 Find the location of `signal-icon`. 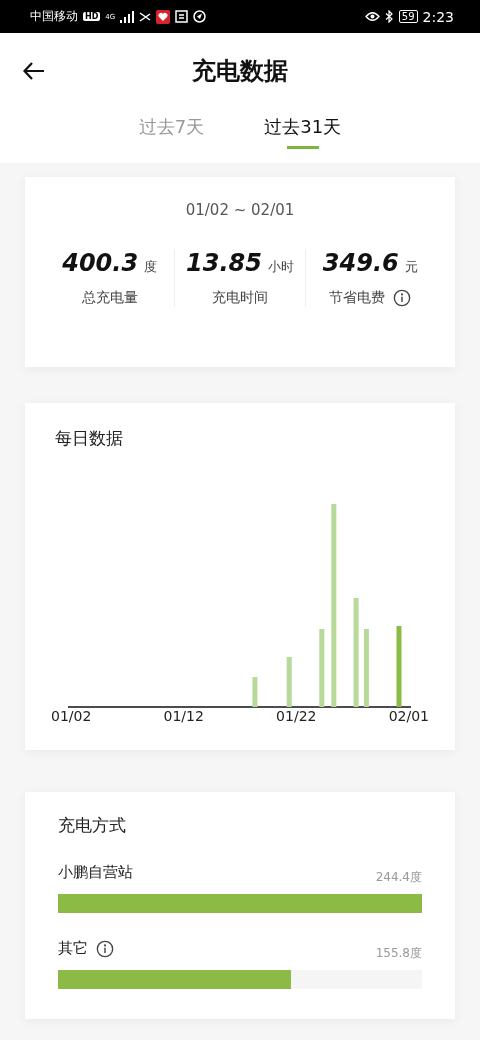

signal-icon is located at coordinates (127, 16).